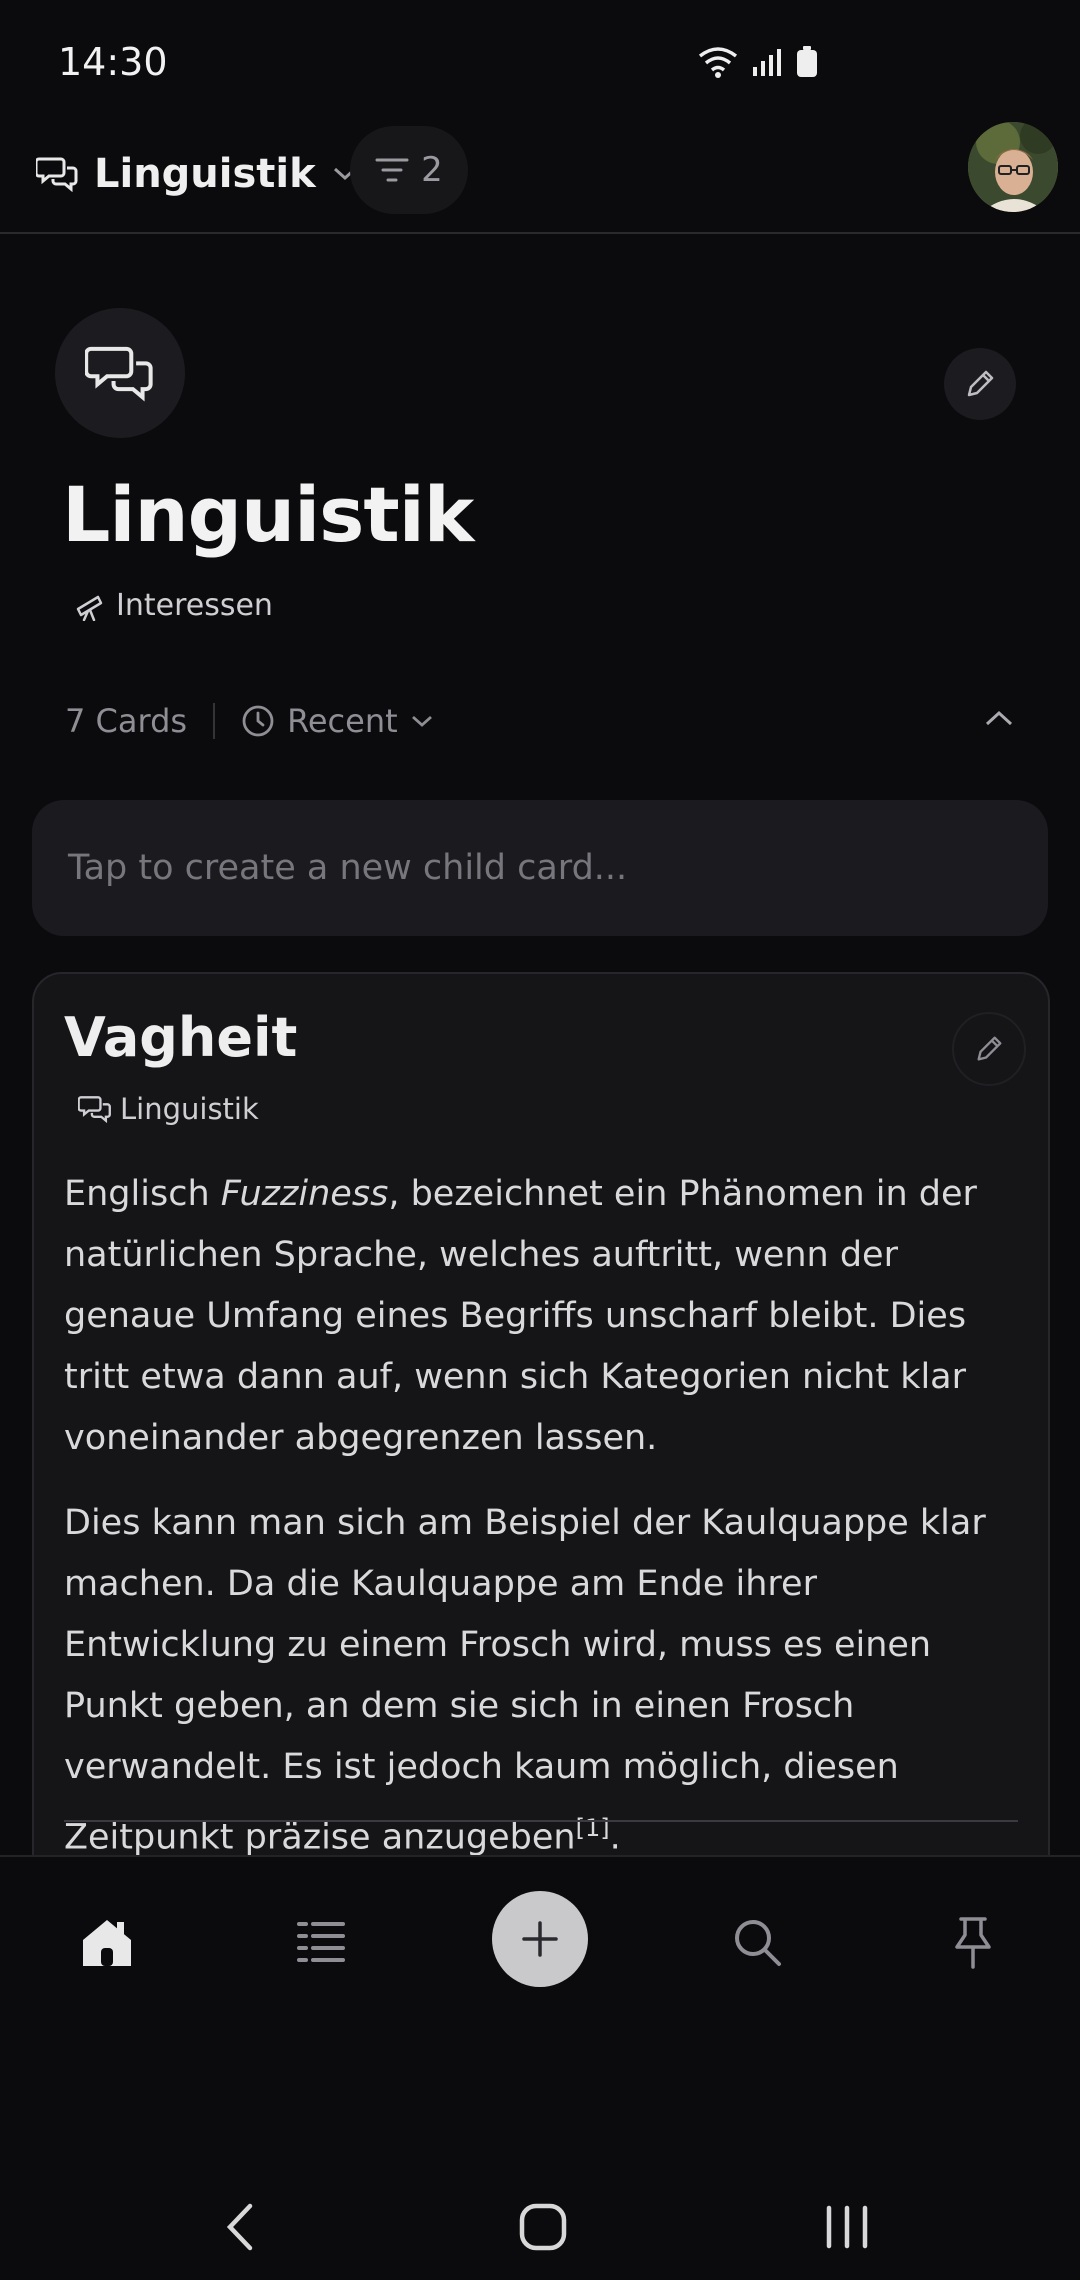 Image resolution: width=1080 pixels, height=2280 pixels. I want to click on nav-search, so click(757, 1942).